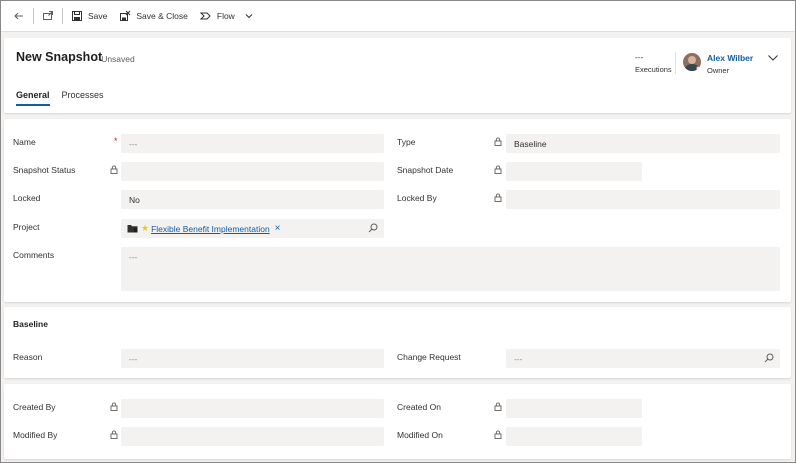 Image resolution: width=796 pixels, height=463 pixels. I want to click on created-on-field, so click(574, 408).